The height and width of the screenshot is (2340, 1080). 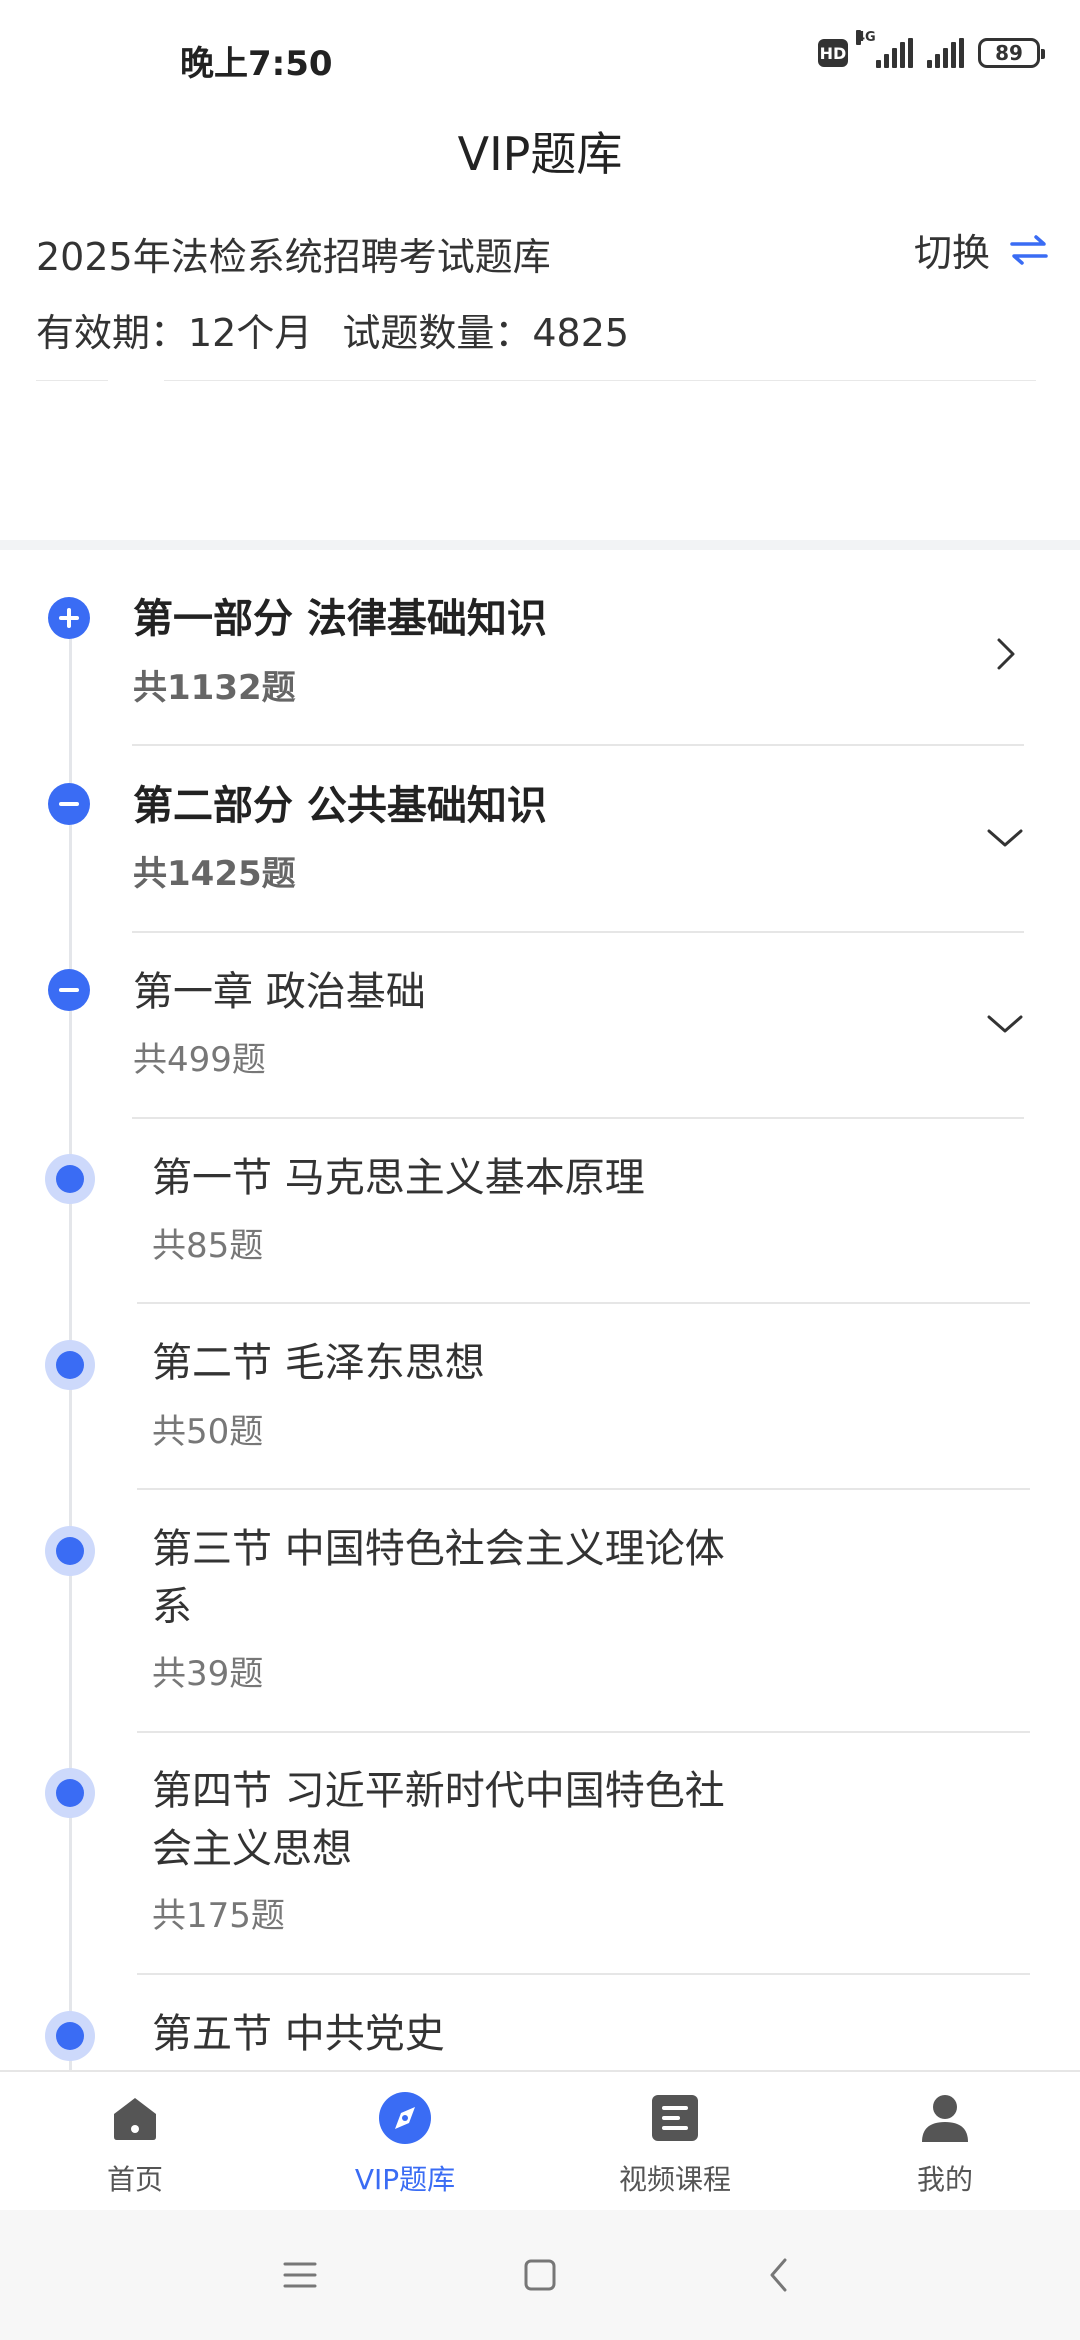 I want to click on status-bar: 晚上7:50 HD 4G 89, so click(x=540, y=55).